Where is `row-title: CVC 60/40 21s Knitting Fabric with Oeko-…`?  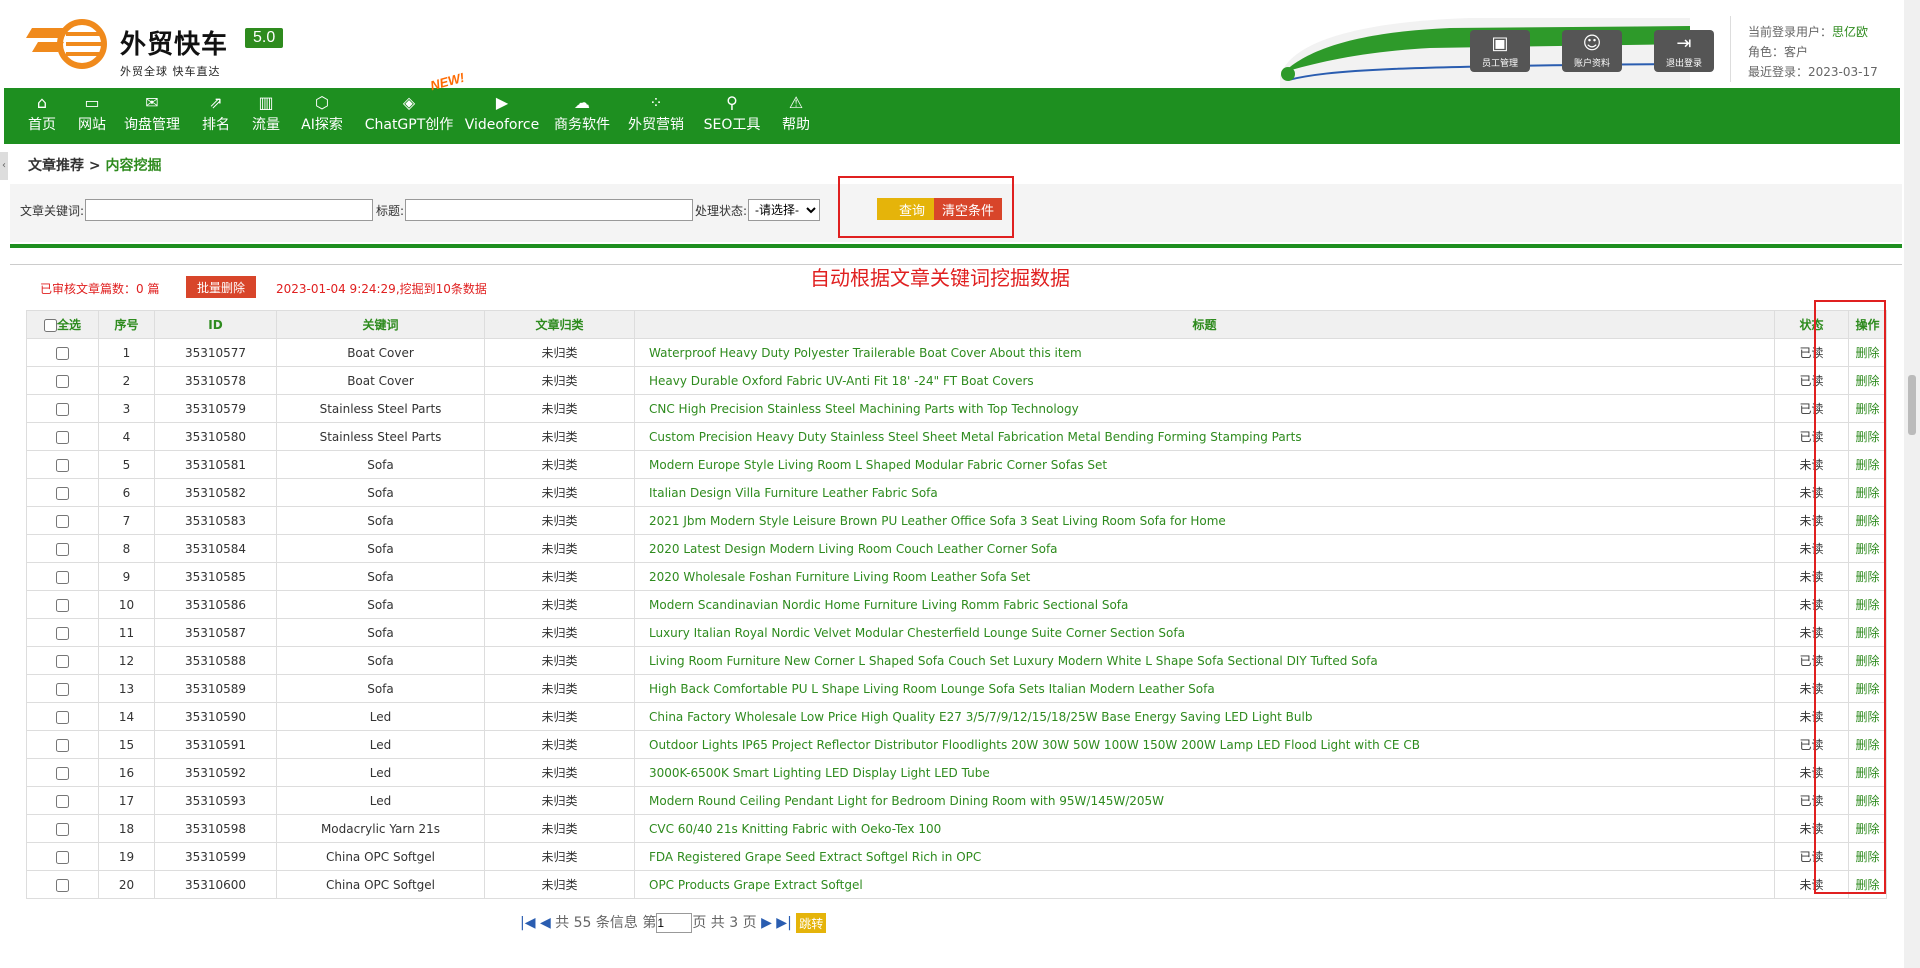 row-title: CVC 60/40 21s Knitting Fabric with Oeko-… is located at coordinates (1204, 828).